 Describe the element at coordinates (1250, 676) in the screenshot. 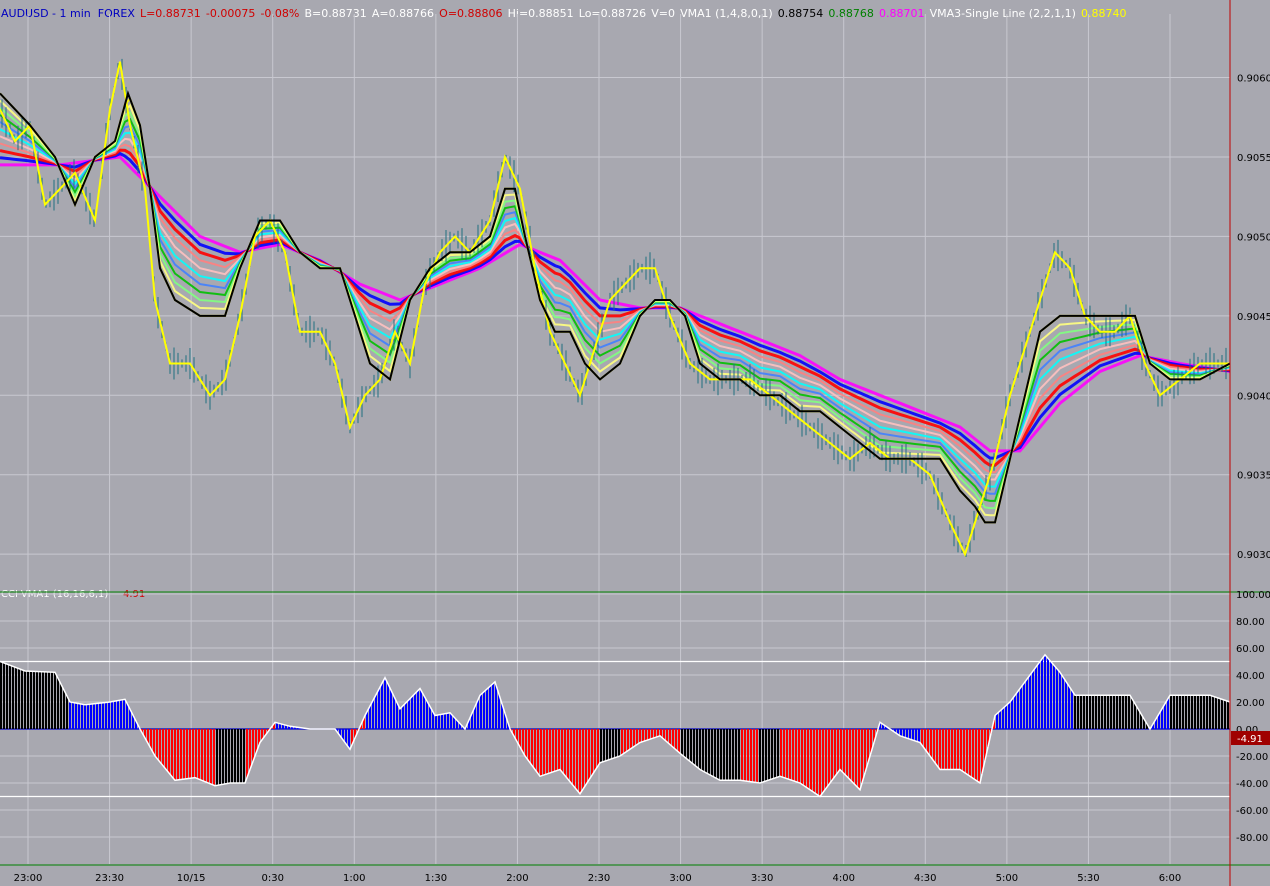

I see `ind-tick-label: 40.00` at that location.